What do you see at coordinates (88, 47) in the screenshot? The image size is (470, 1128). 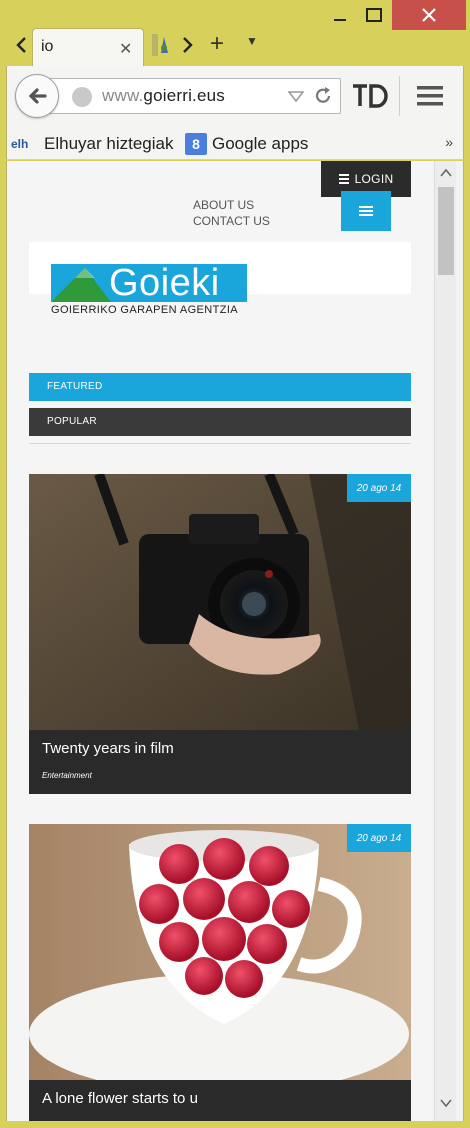 I see `tab-active: io ✕` at bounding box center [88, 47].